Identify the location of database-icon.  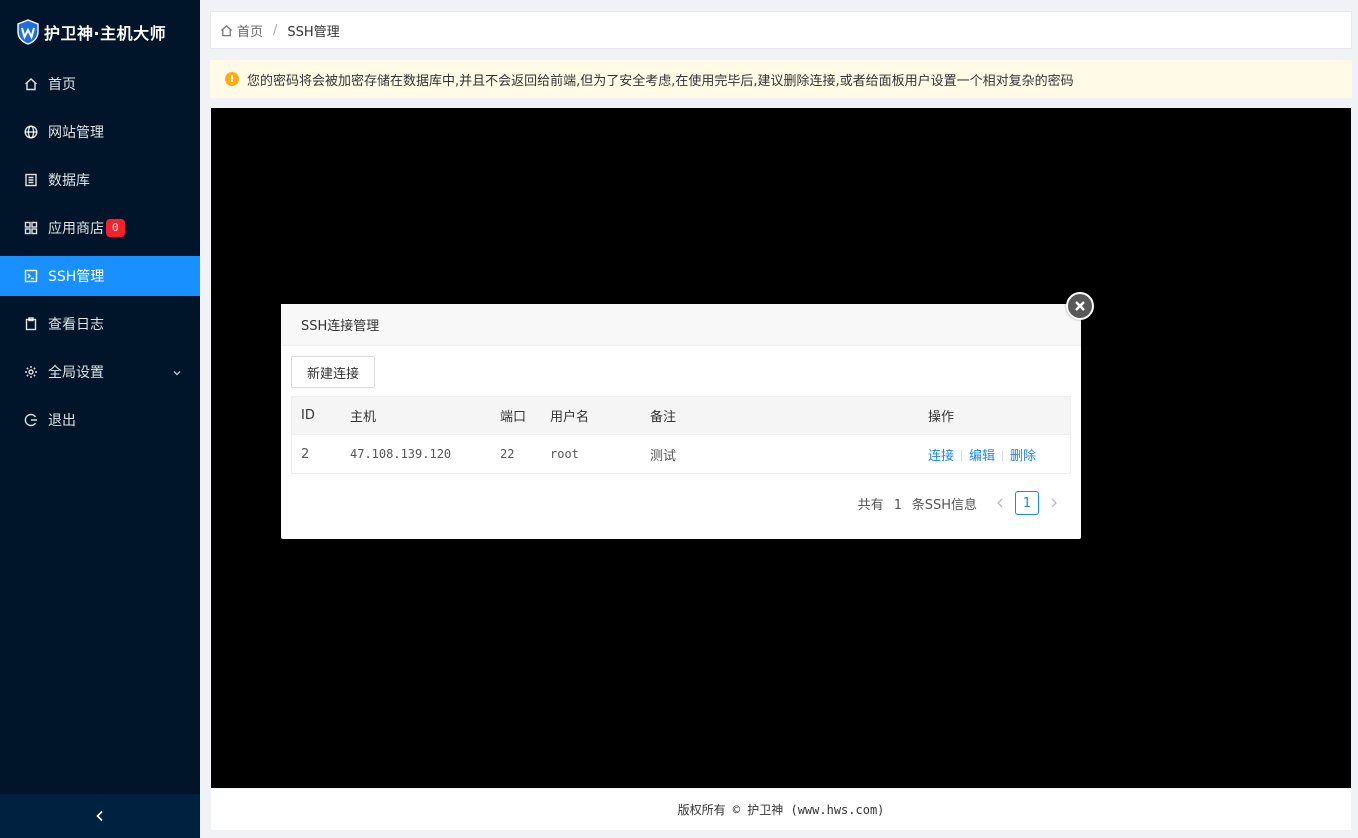
(31, 180).